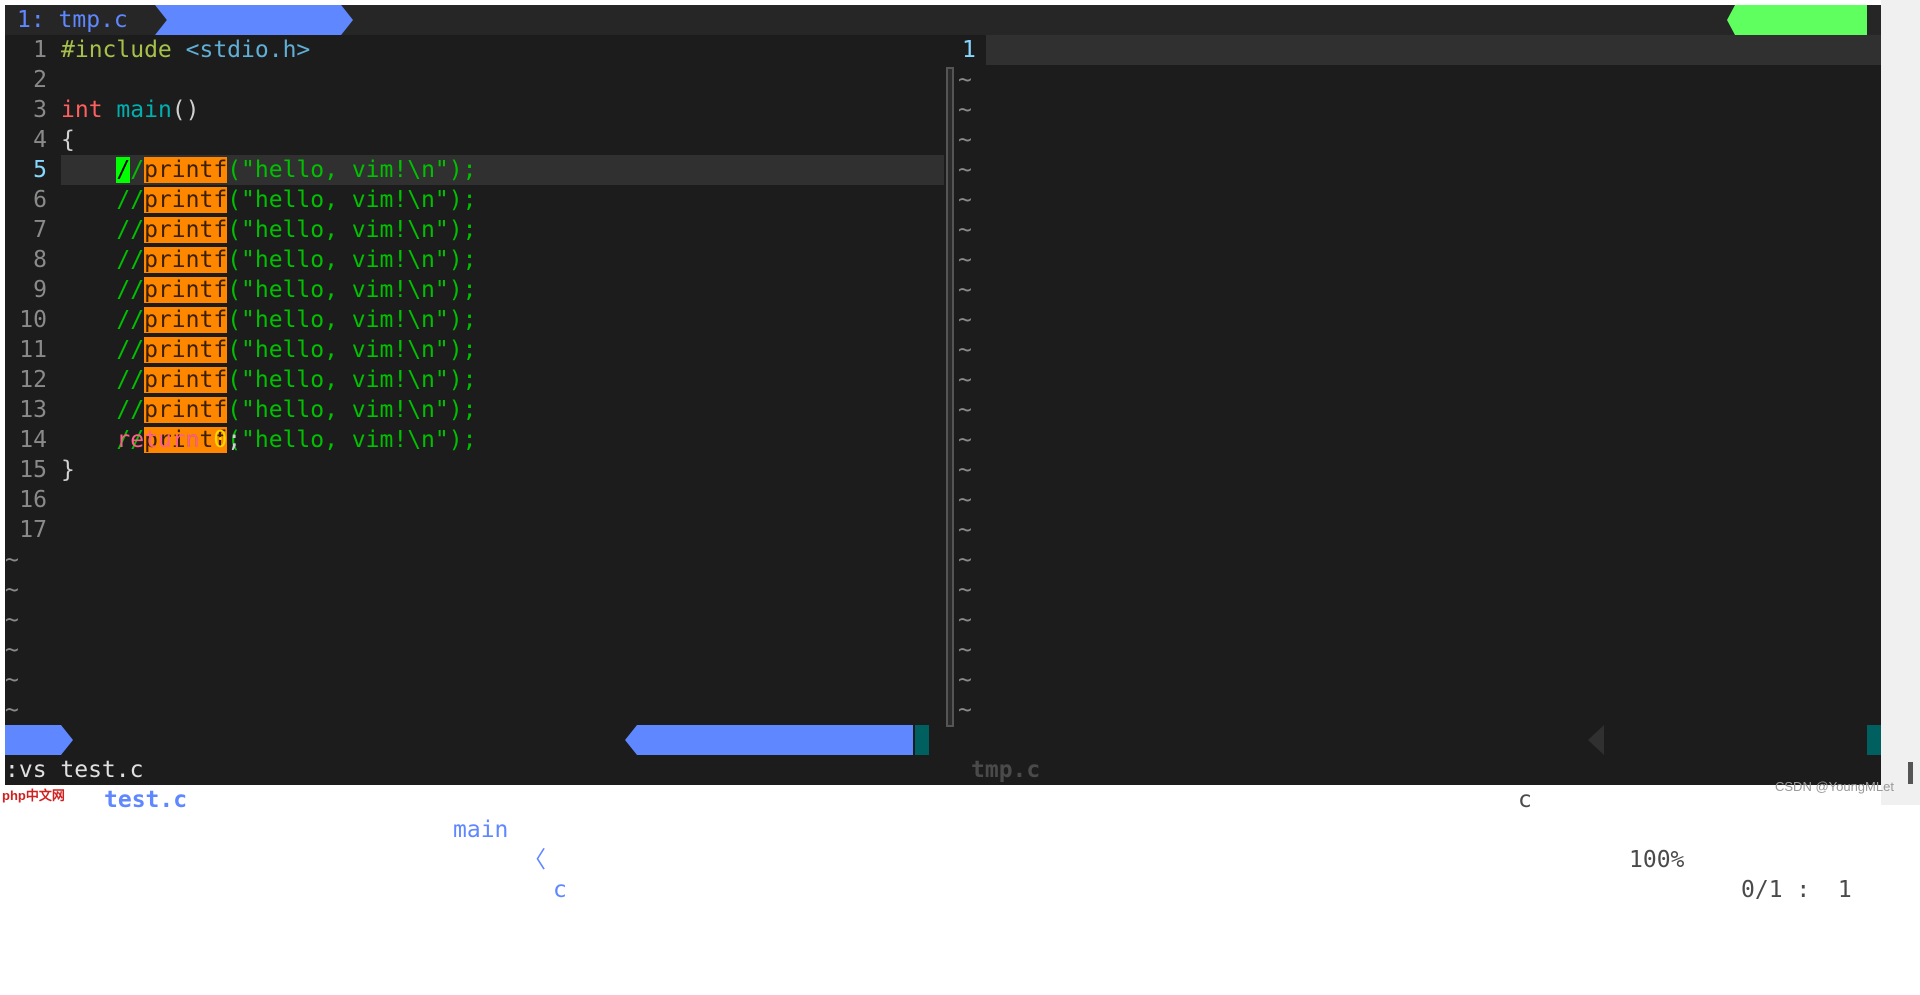 This screenshot has width=1920, height=995. I want to click on code-line-10: //printf("hello, vim!\n");, so click(296, 320).